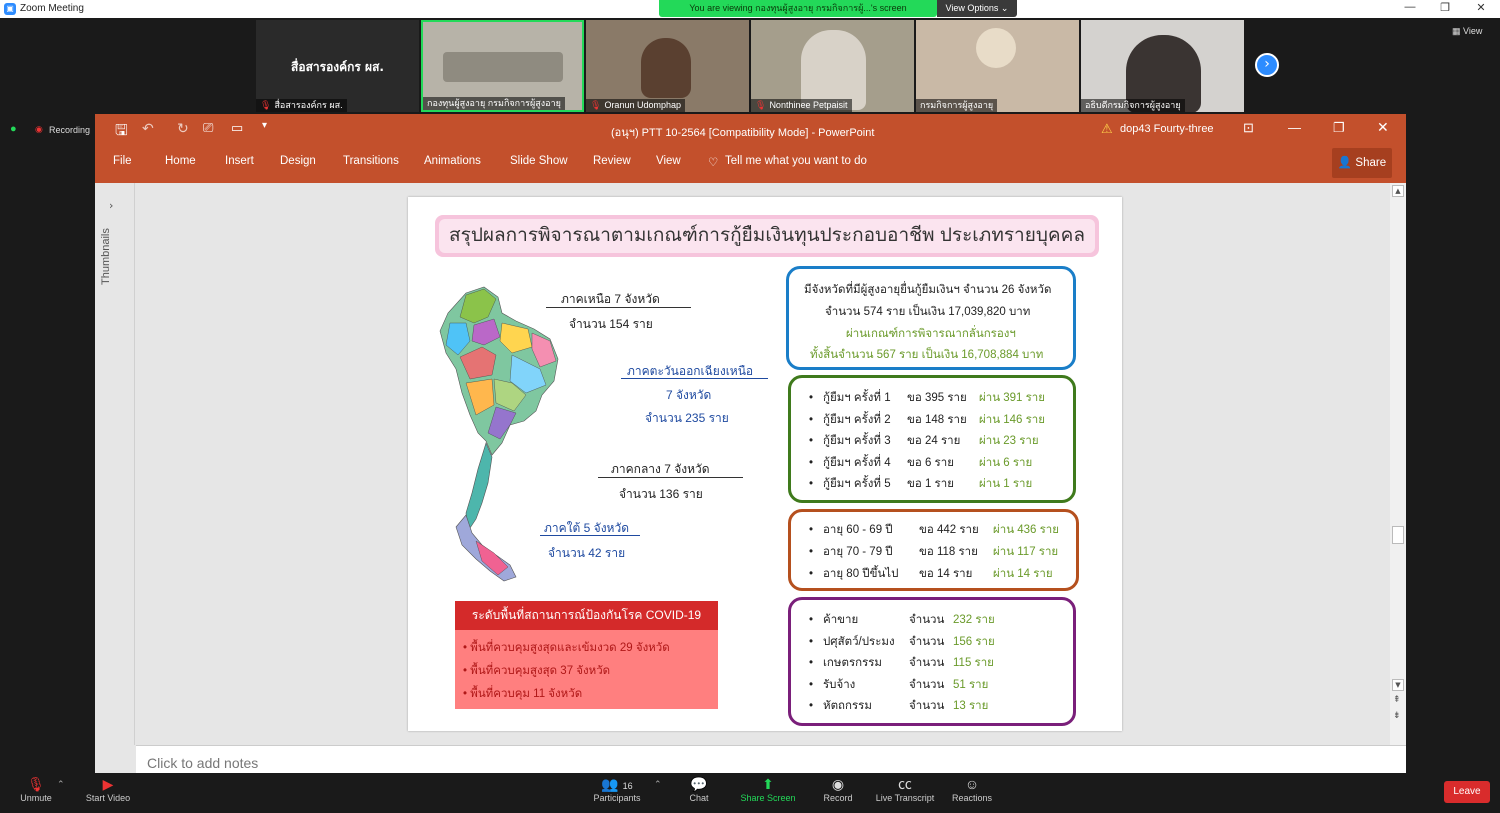  What do you see at coordinates (183, 128) in the screenshot?
I see `redo-icon: ↻` at bounding box center [183, 128].